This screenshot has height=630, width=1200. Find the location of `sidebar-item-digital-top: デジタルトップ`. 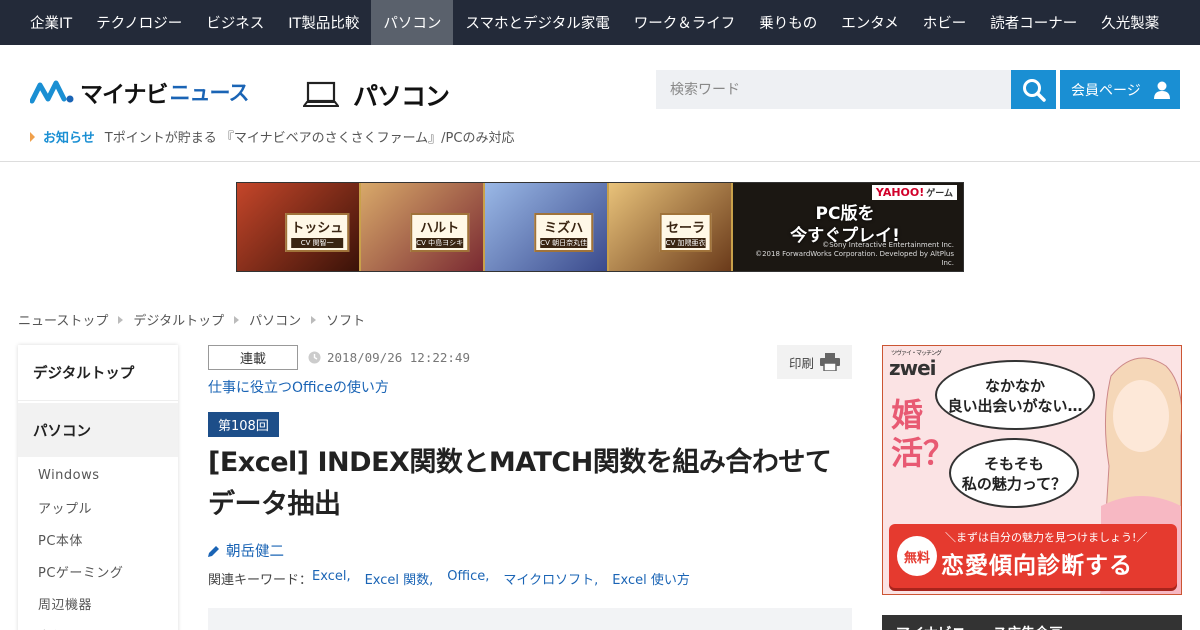

sidebar-item-digital-top: デジタルトップ is located at coordinates (98, 373).